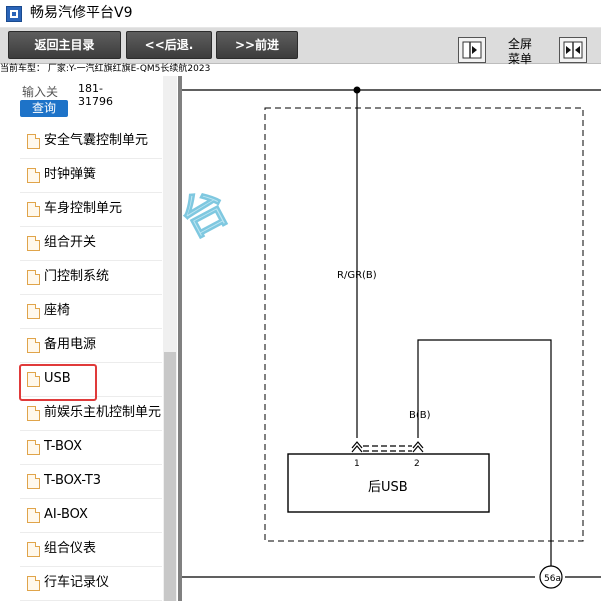 The image size is (601, 601). Describe the element at coordinates (519, 44) in the screenshot. I see `fullscreen-label-line1: 全屏` at that location.